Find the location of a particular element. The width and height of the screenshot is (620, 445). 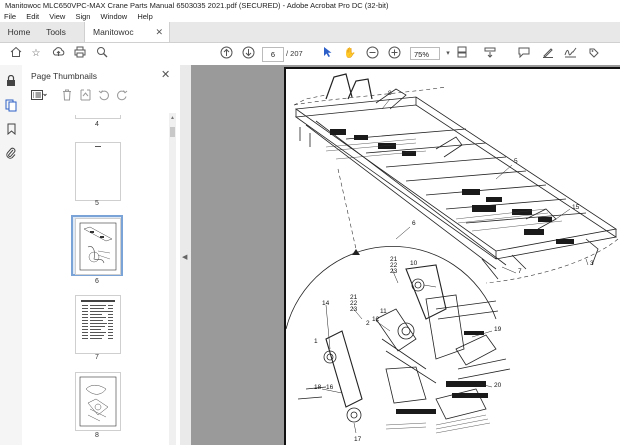

page-number-input: 6 is located at coordinates (273, 54).